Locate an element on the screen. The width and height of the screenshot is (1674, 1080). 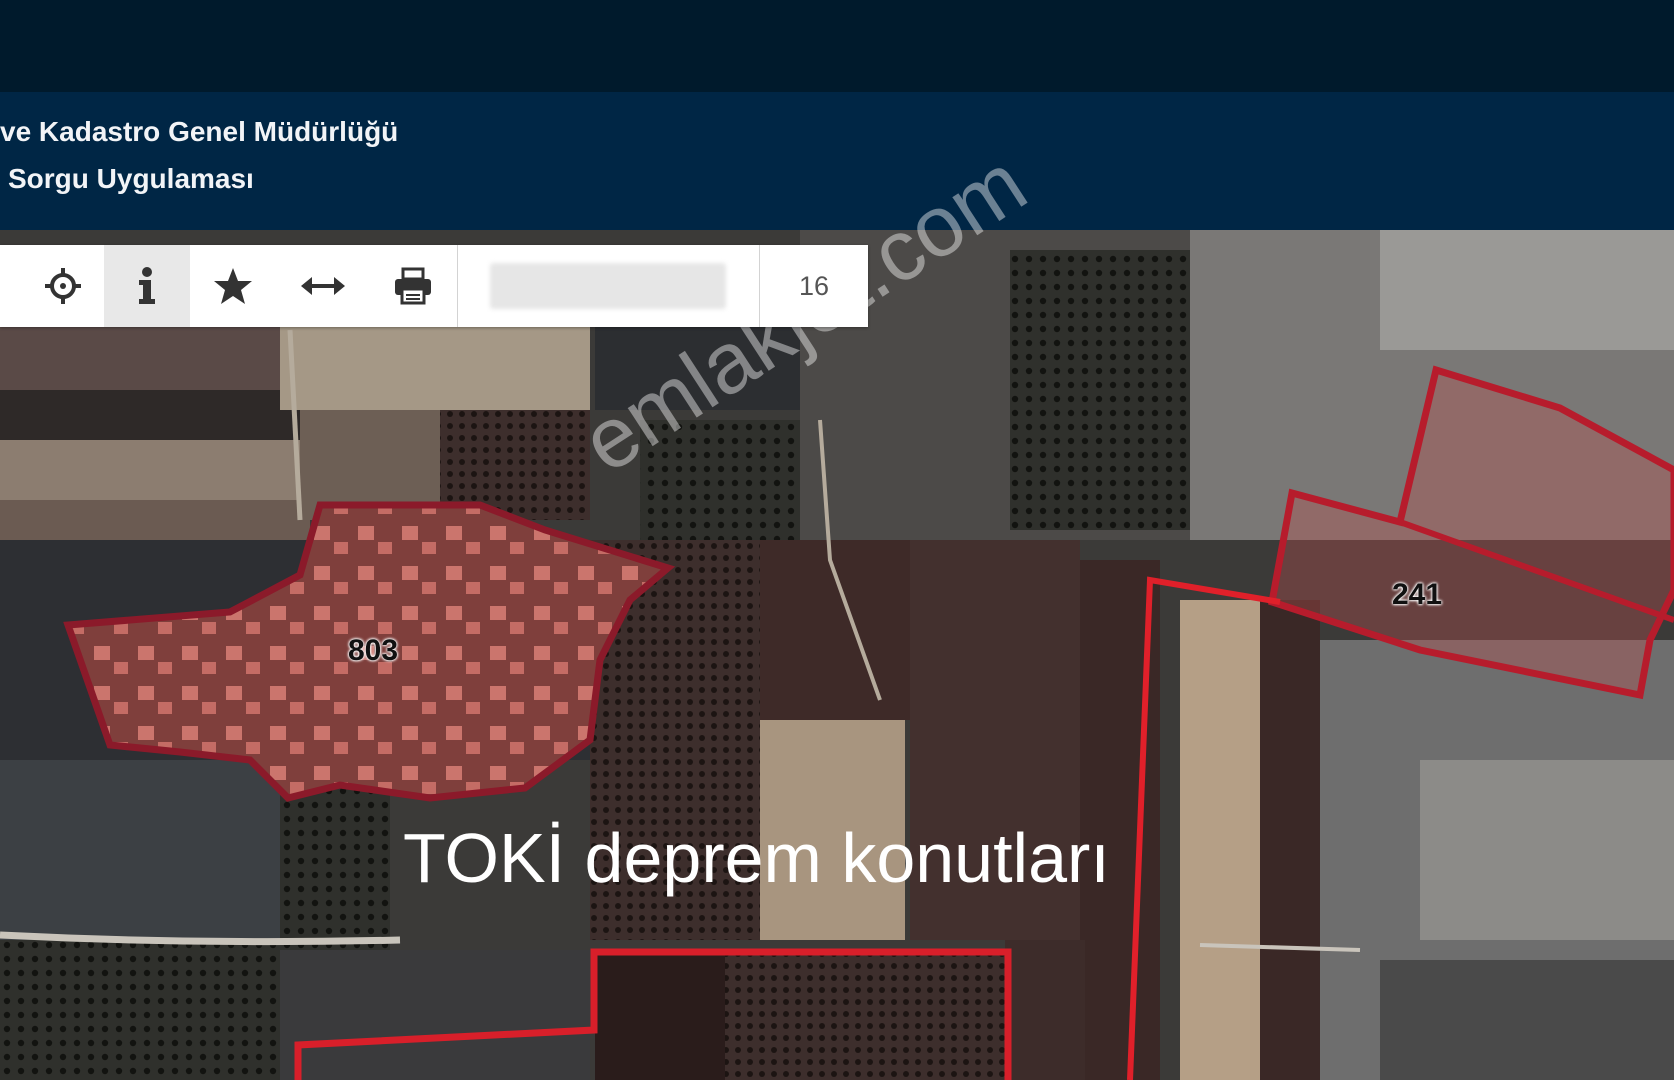
top-bar is located at coordinates (837, 46).